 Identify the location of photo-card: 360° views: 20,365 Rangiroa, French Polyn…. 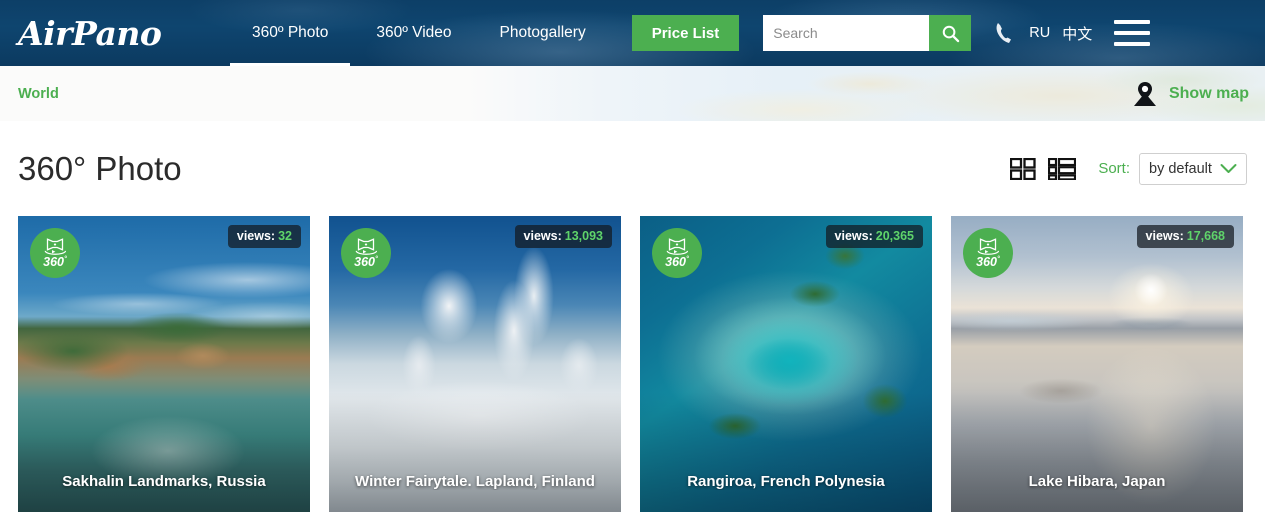
(786, 364).